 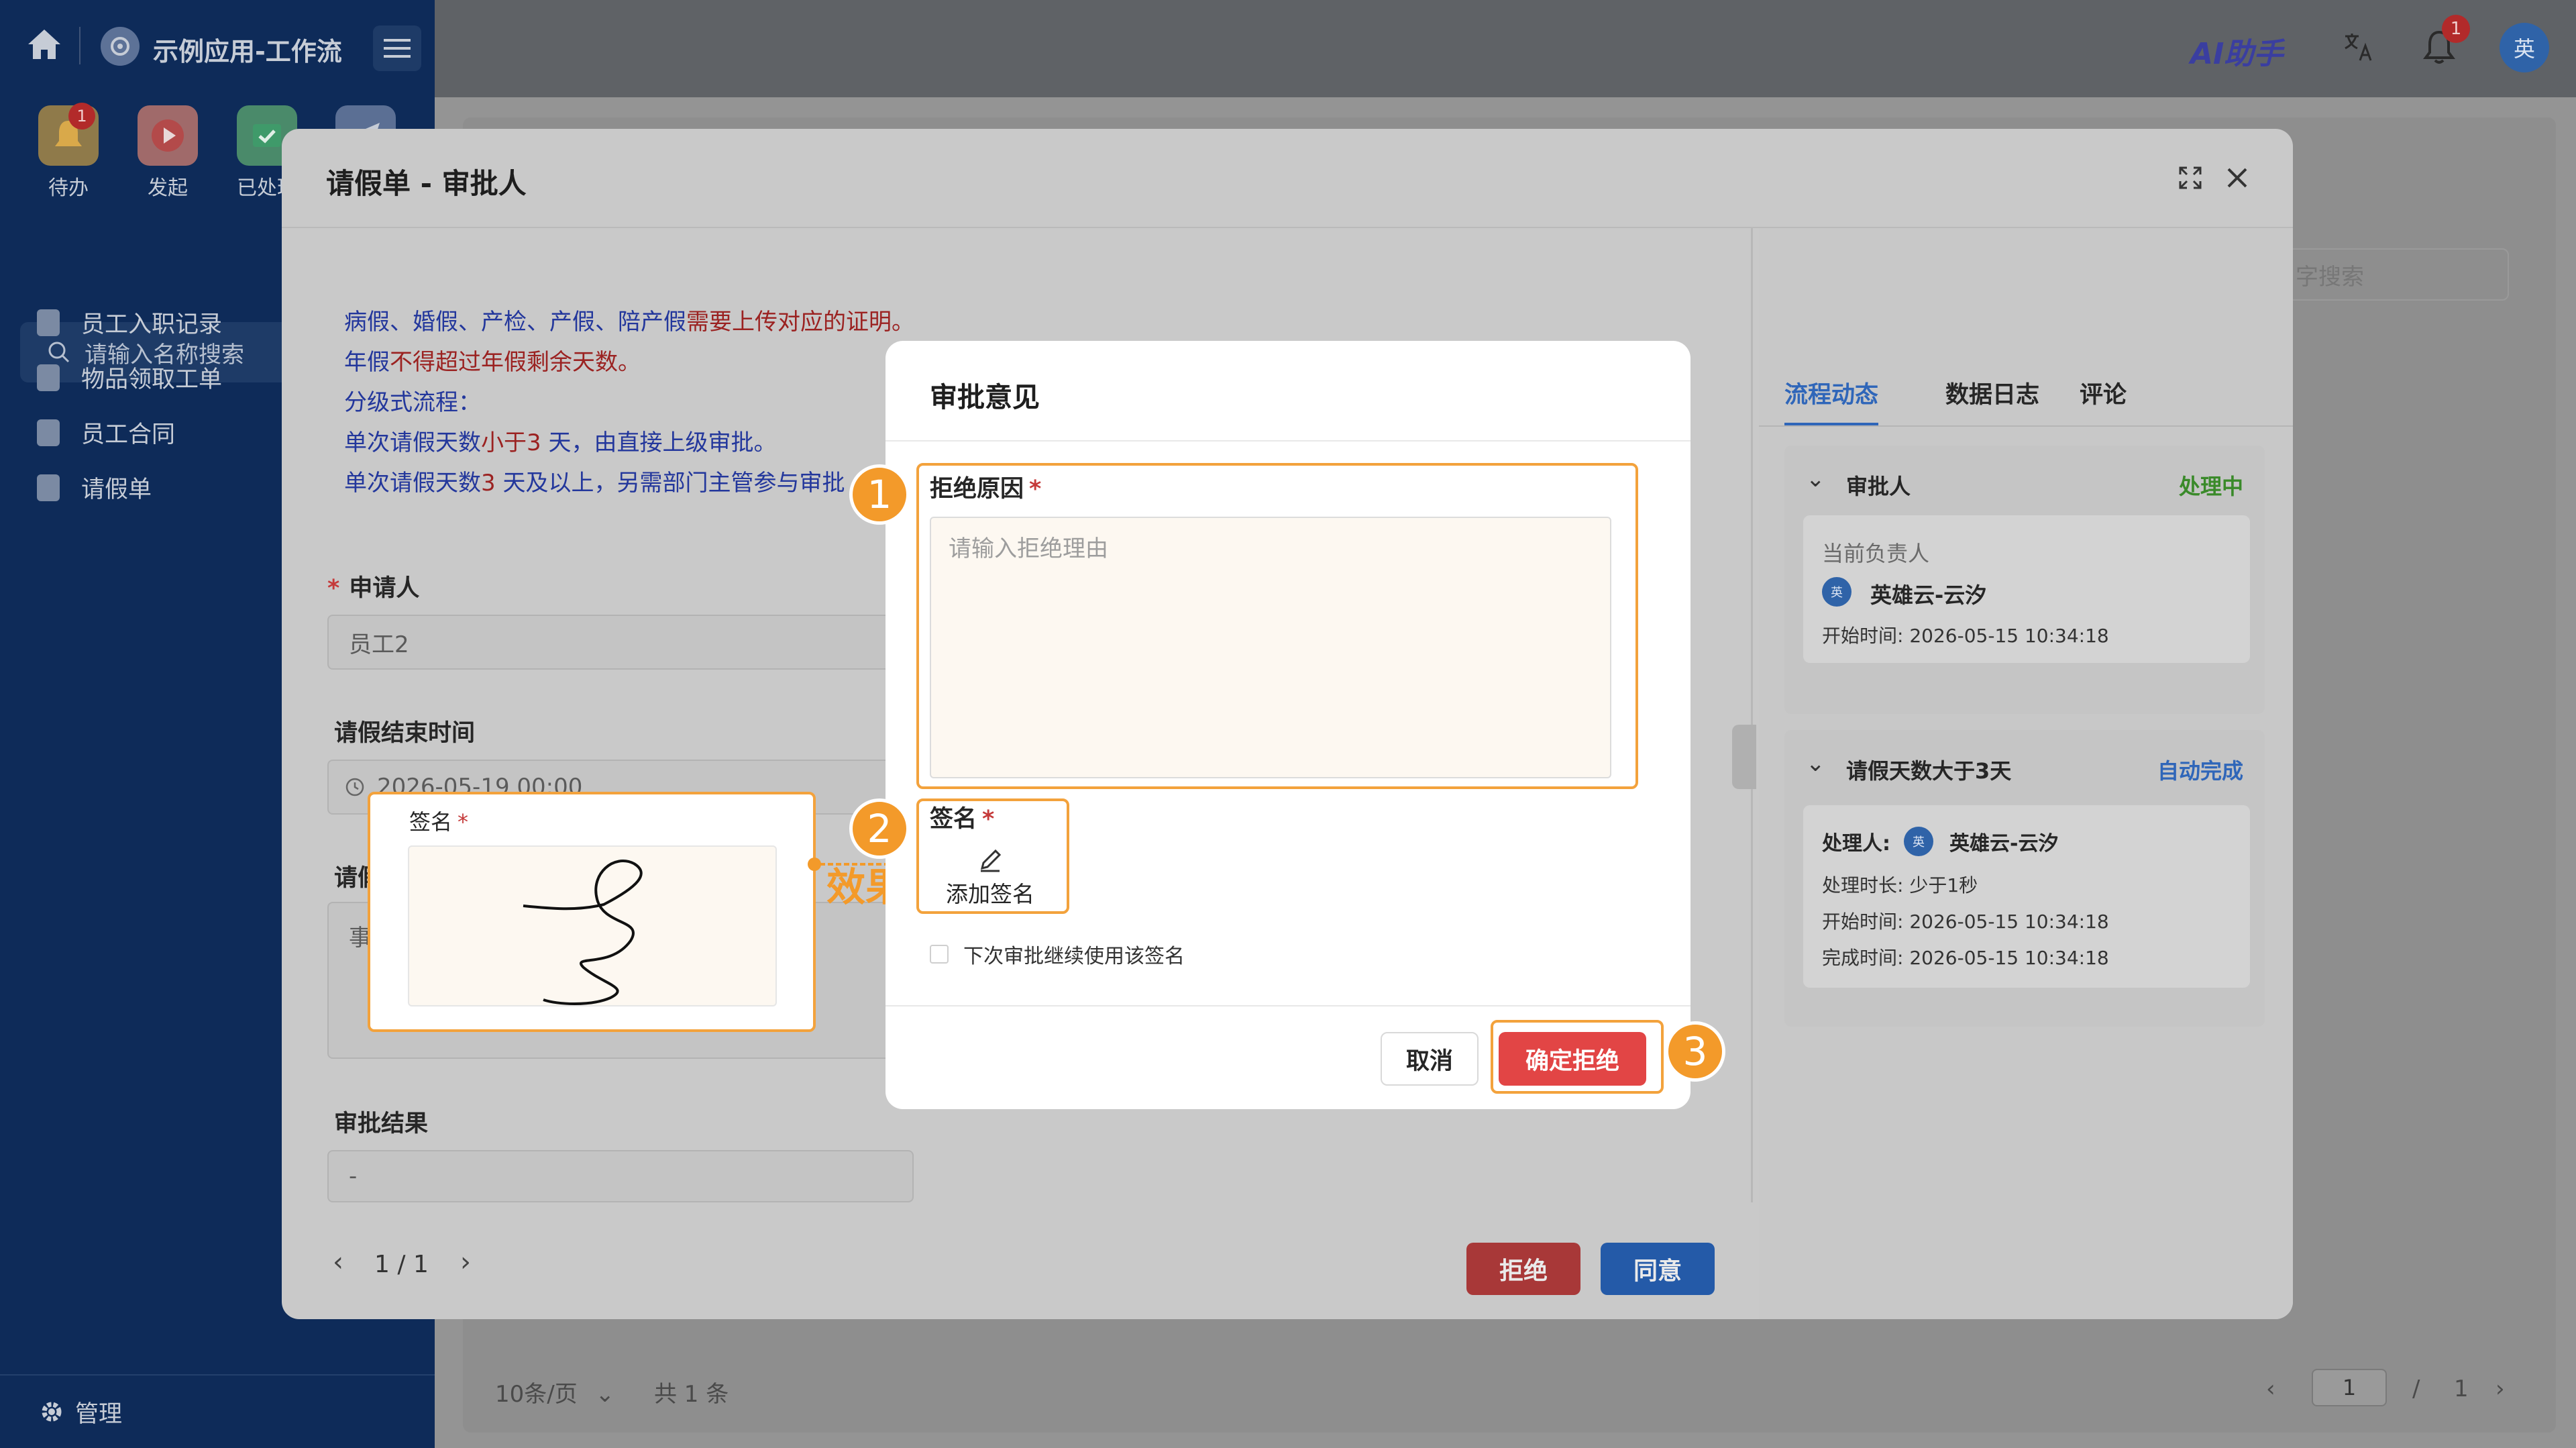 I want to click on prev-page-icon: ‹, so click(x=2270, y=1389).